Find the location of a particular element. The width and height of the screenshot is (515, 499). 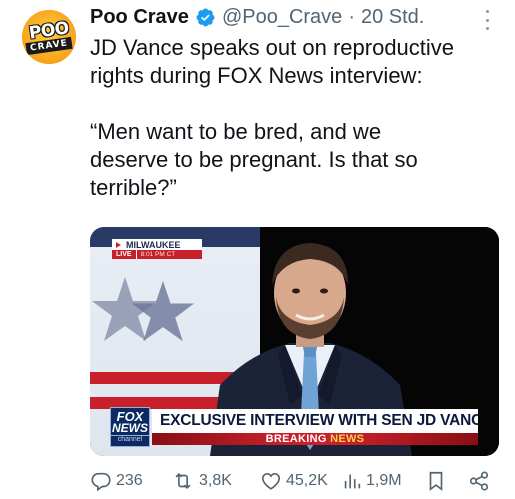

tweet-header: Poo Crave @Poo_Crave · 20 Std. is located at coordinates (257, 17).